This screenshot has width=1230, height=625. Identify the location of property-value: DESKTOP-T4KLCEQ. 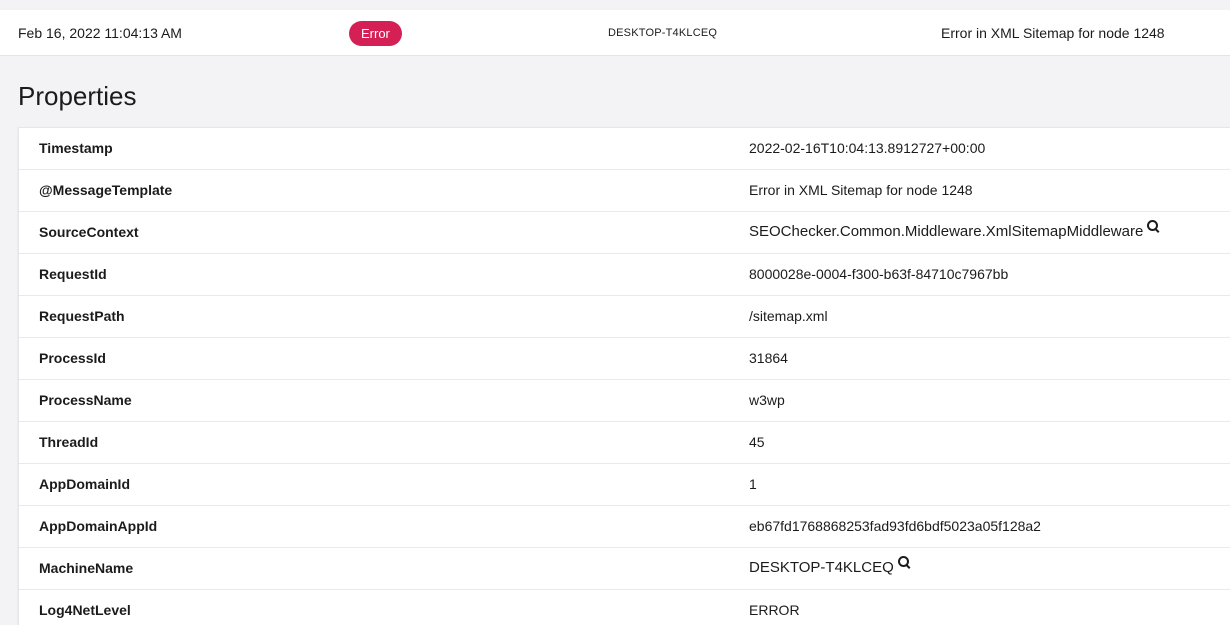
(830, 568).